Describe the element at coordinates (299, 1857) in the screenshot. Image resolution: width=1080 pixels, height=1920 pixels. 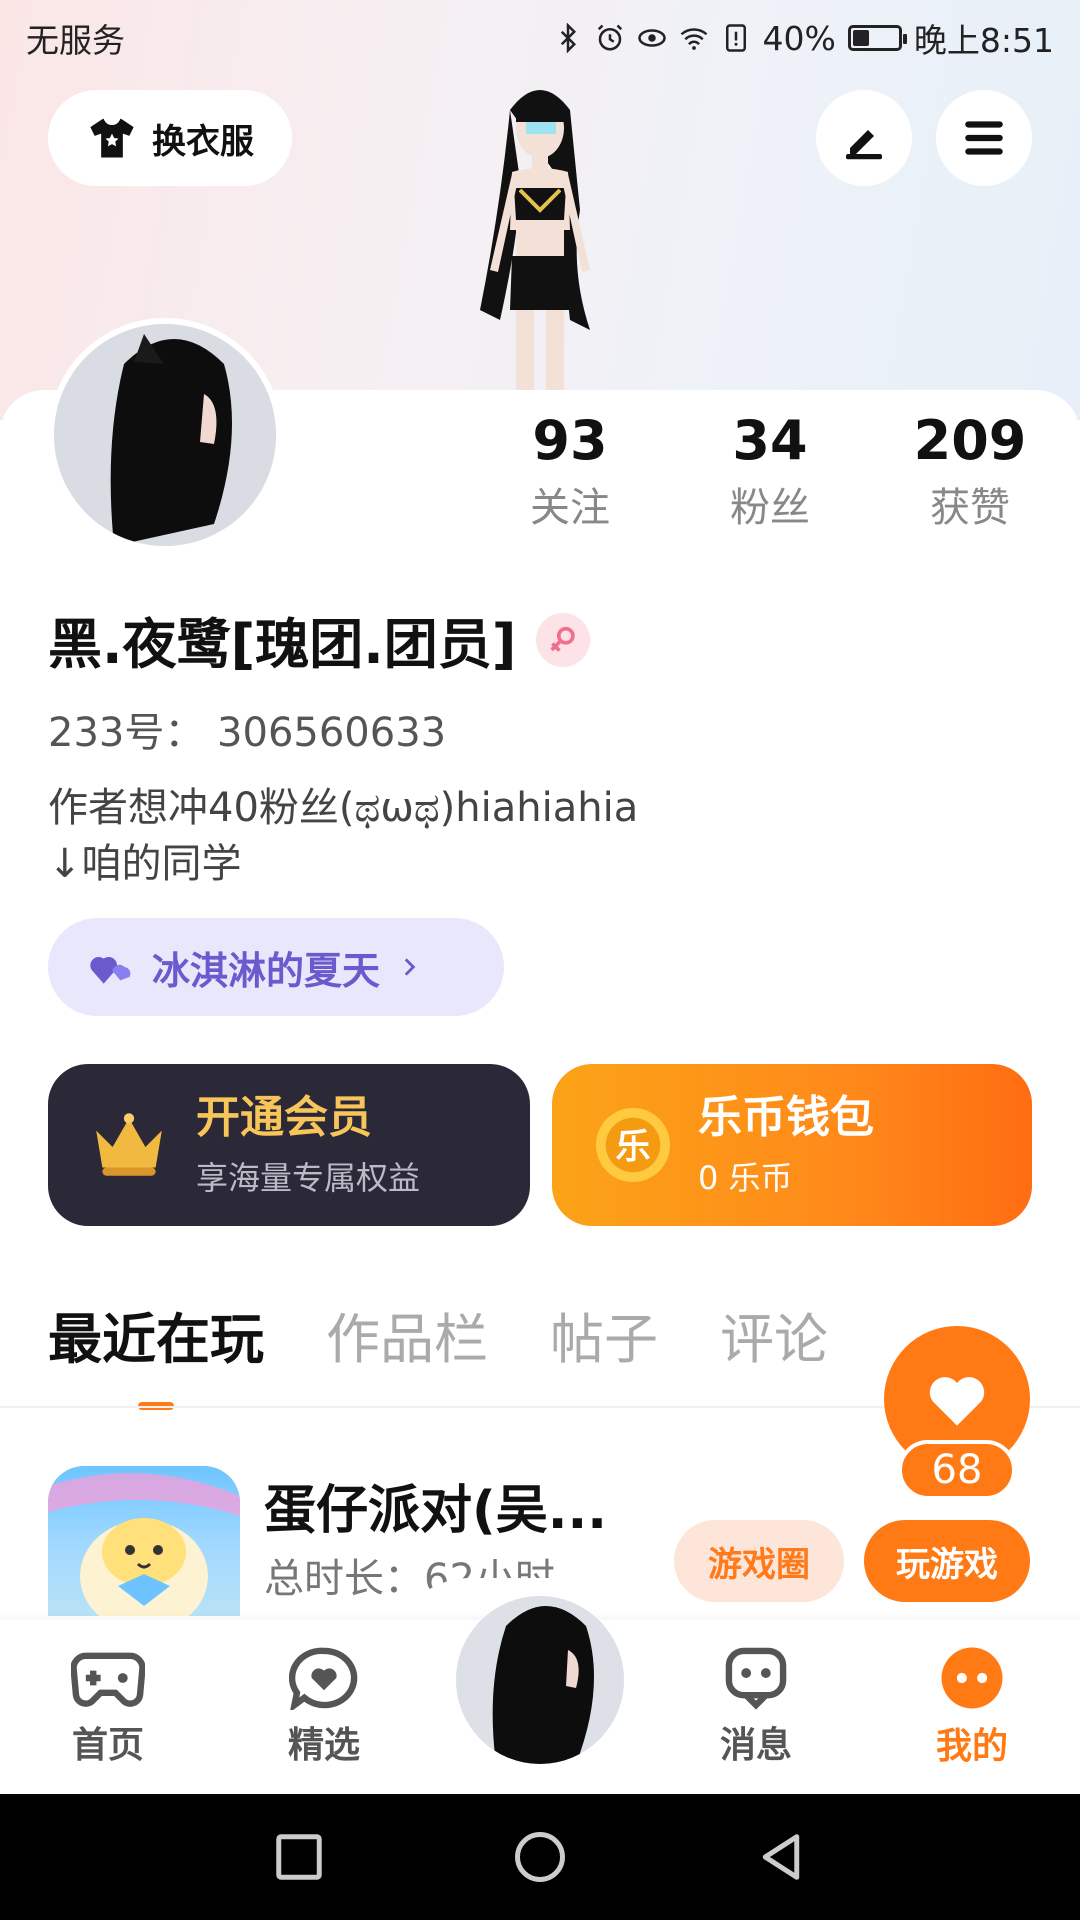
I see `recent-apps-icon` at that location.